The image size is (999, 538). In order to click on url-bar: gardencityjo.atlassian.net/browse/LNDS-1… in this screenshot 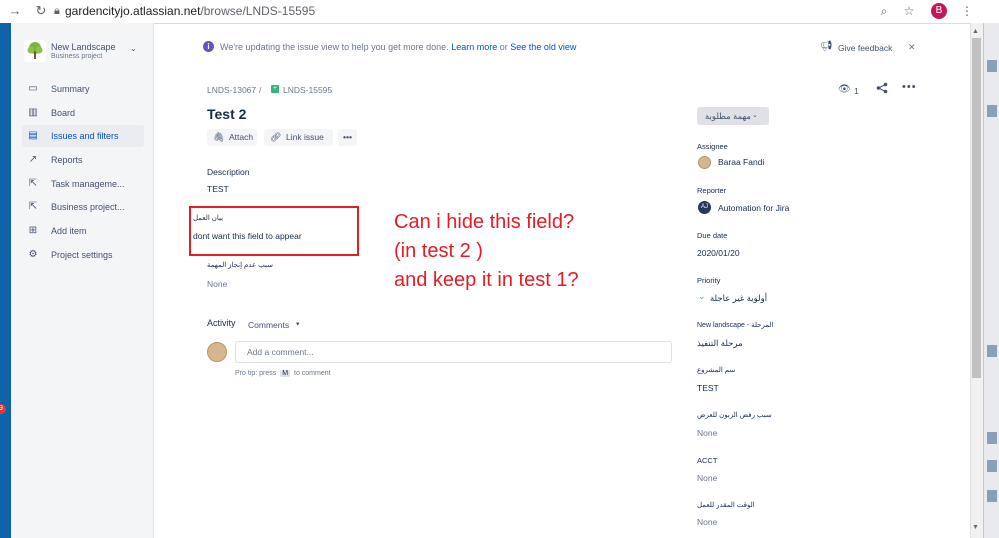, I will do `click(190, 11)`.